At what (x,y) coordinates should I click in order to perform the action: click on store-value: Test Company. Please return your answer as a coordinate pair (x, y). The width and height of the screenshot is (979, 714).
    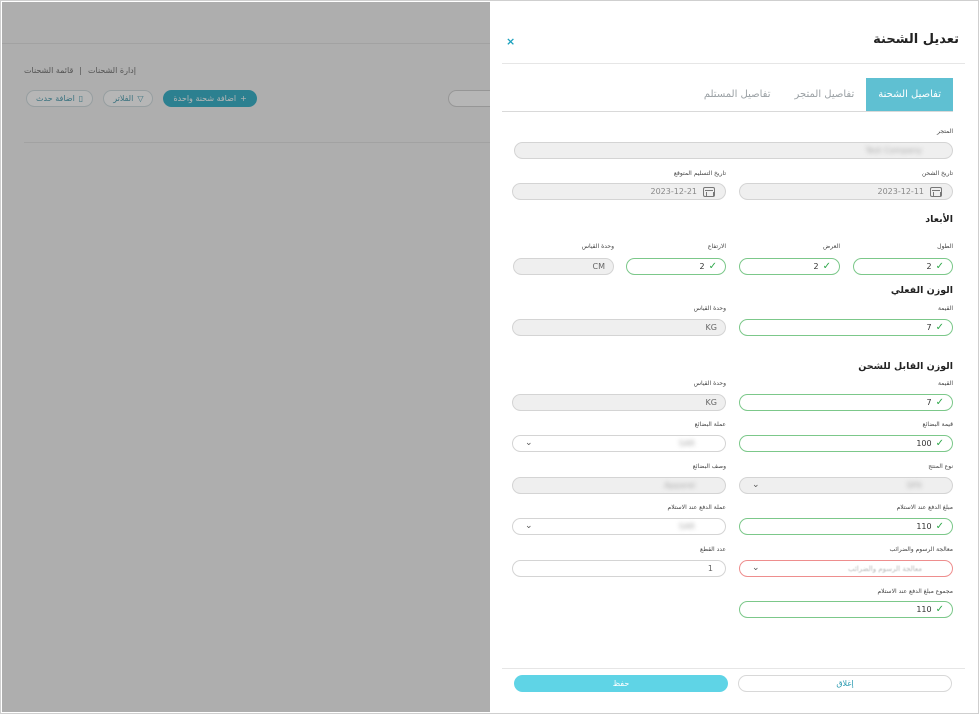
    Looking at the image, I should click on (893, 150).